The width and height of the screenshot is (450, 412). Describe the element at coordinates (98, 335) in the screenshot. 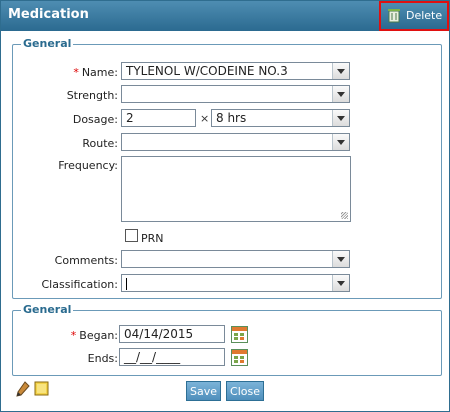

I see `began-label-text: Began:` at that location.